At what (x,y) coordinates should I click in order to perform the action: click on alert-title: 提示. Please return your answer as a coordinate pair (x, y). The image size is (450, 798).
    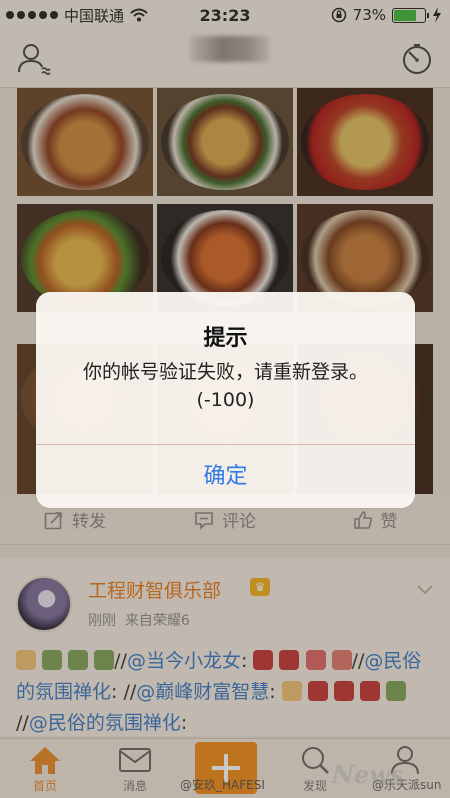
    Looking at the image, I should click on (225, 338).